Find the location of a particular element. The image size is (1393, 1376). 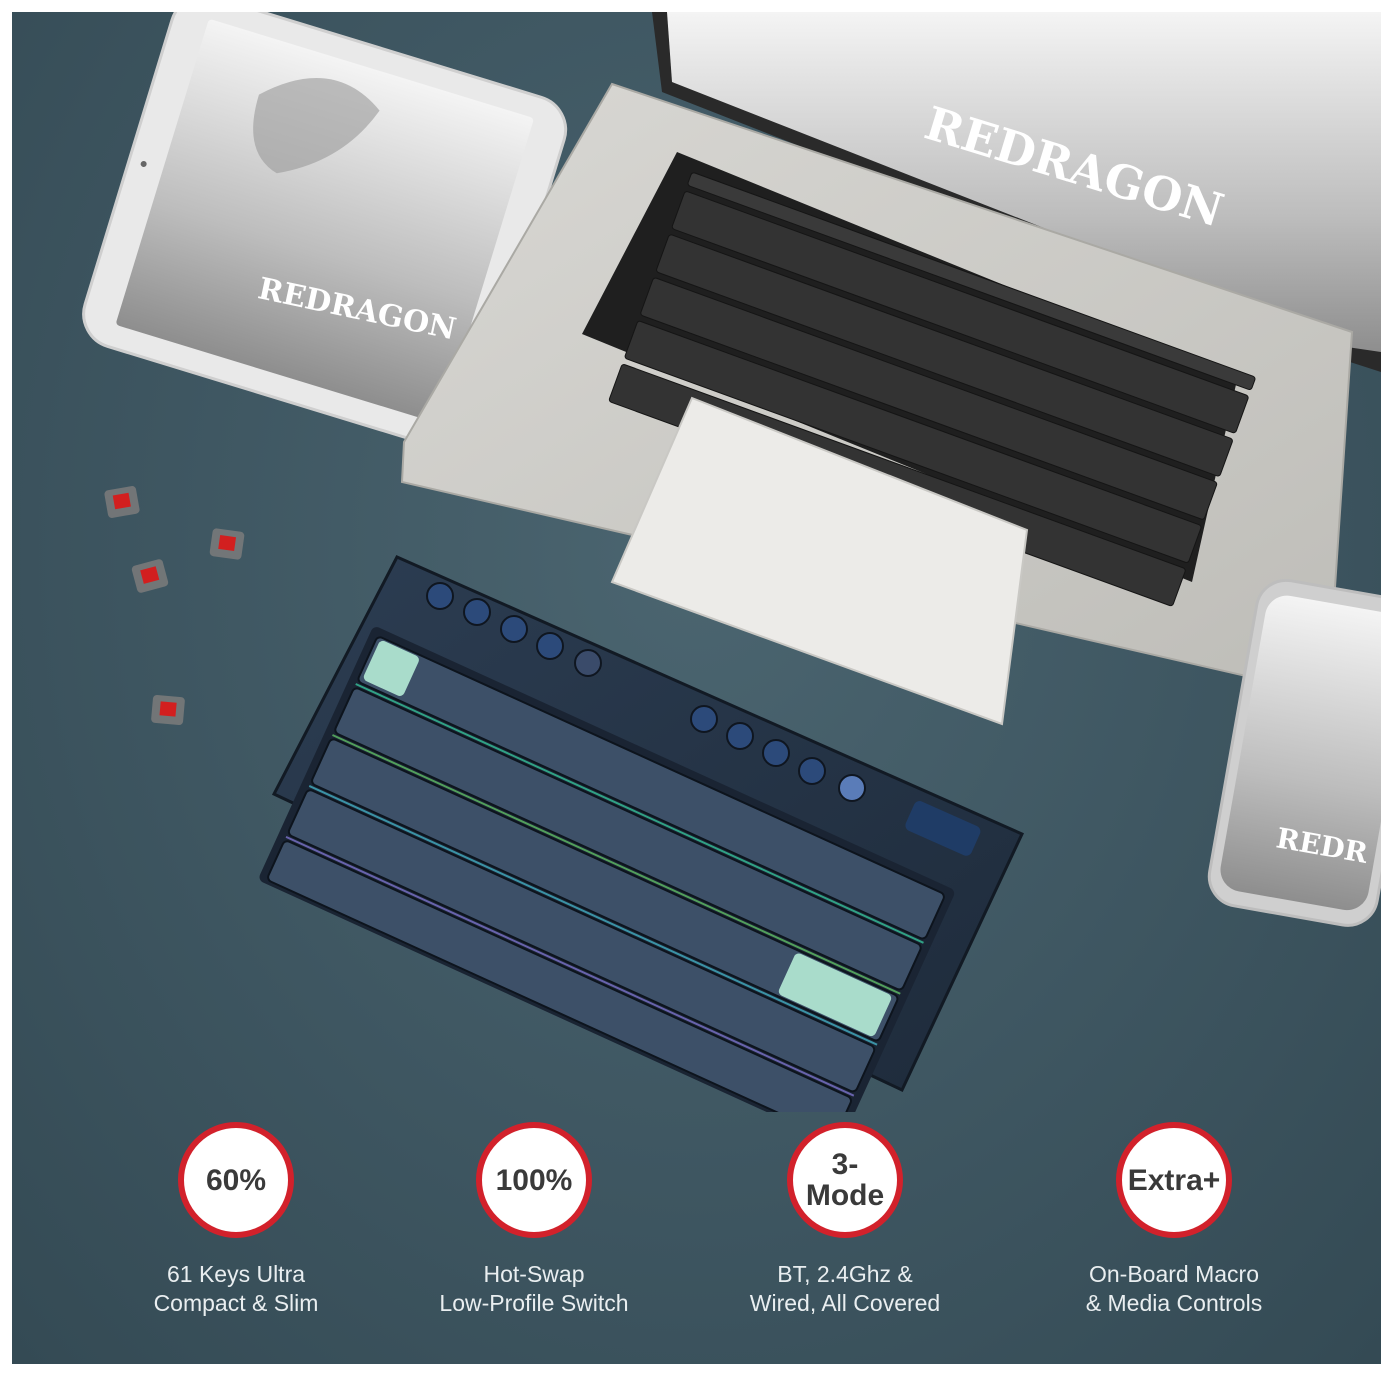

feature-extra: Extra+ On-Board Macro & Media Controls is located at coordinates (1174, 1220).